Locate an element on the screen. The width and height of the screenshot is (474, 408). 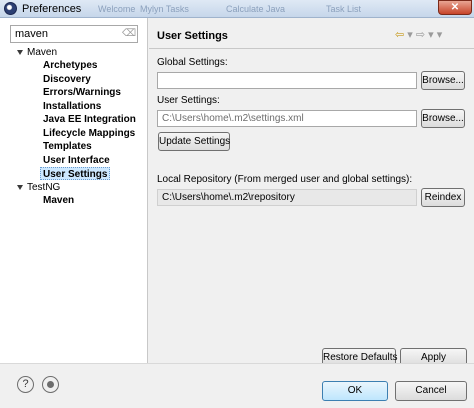
background-tab: Welcome is located at coordinates (117, 9).